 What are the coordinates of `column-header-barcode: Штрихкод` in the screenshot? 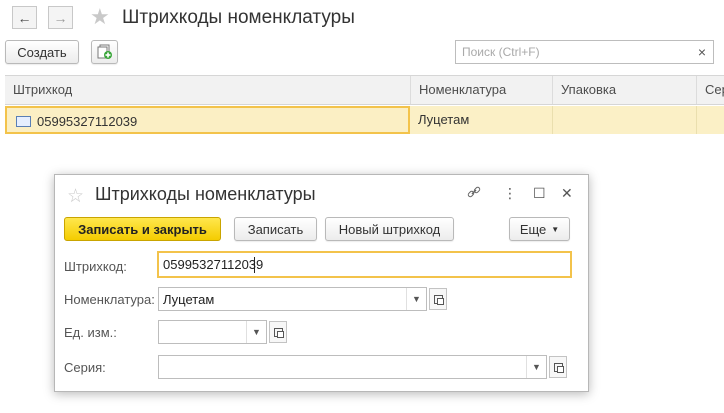 It's located at (207, 90).